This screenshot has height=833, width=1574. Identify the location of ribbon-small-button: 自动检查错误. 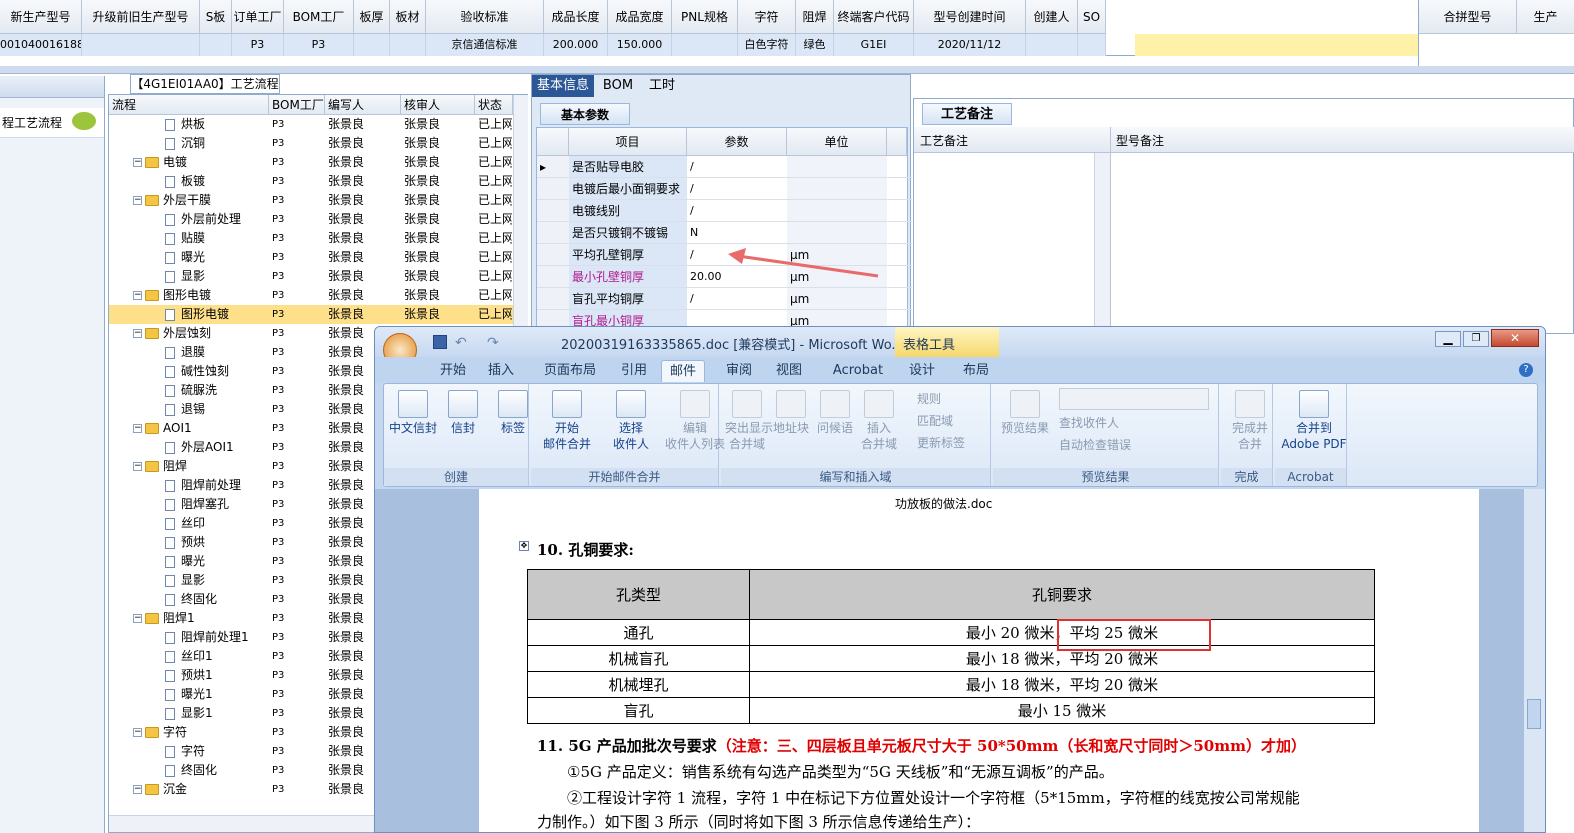
(1095, 444).